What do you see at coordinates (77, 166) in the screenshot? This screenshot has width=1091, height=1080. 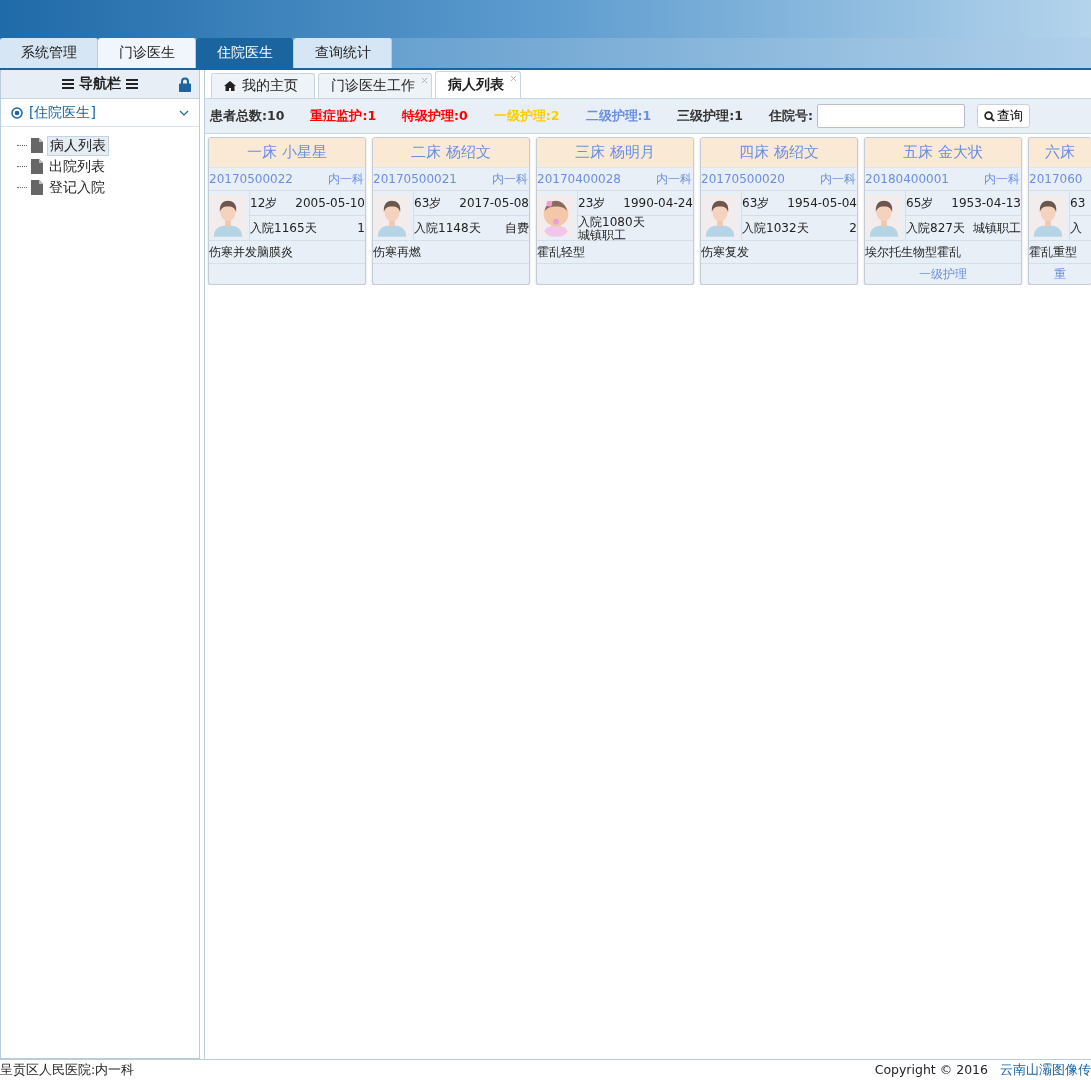 I see `tree-item: 出院列表` at bounding box center [77, 166].